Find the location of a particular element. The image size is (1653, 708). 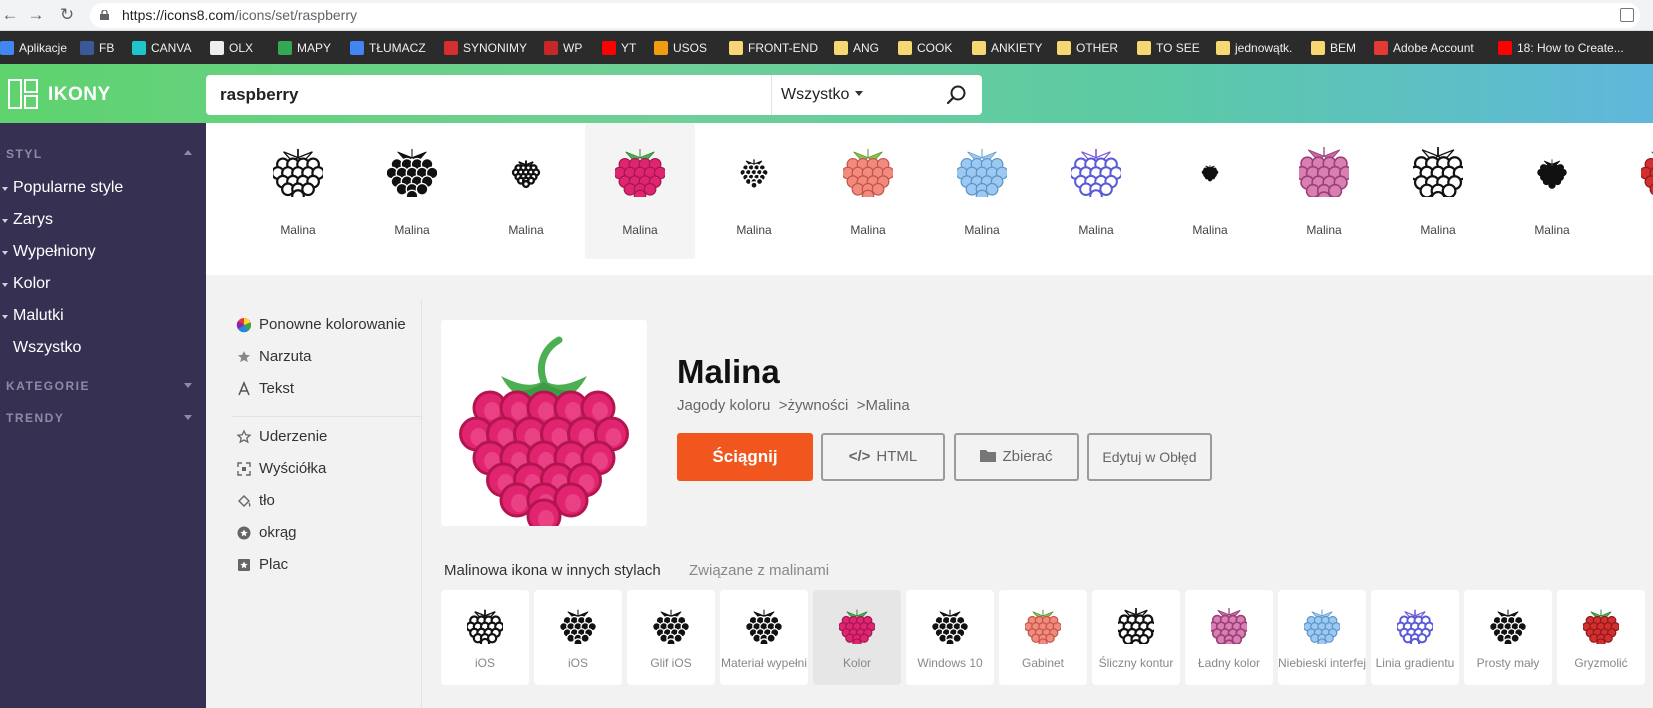

style-card: Kolor is located at coordinates (857, 637).